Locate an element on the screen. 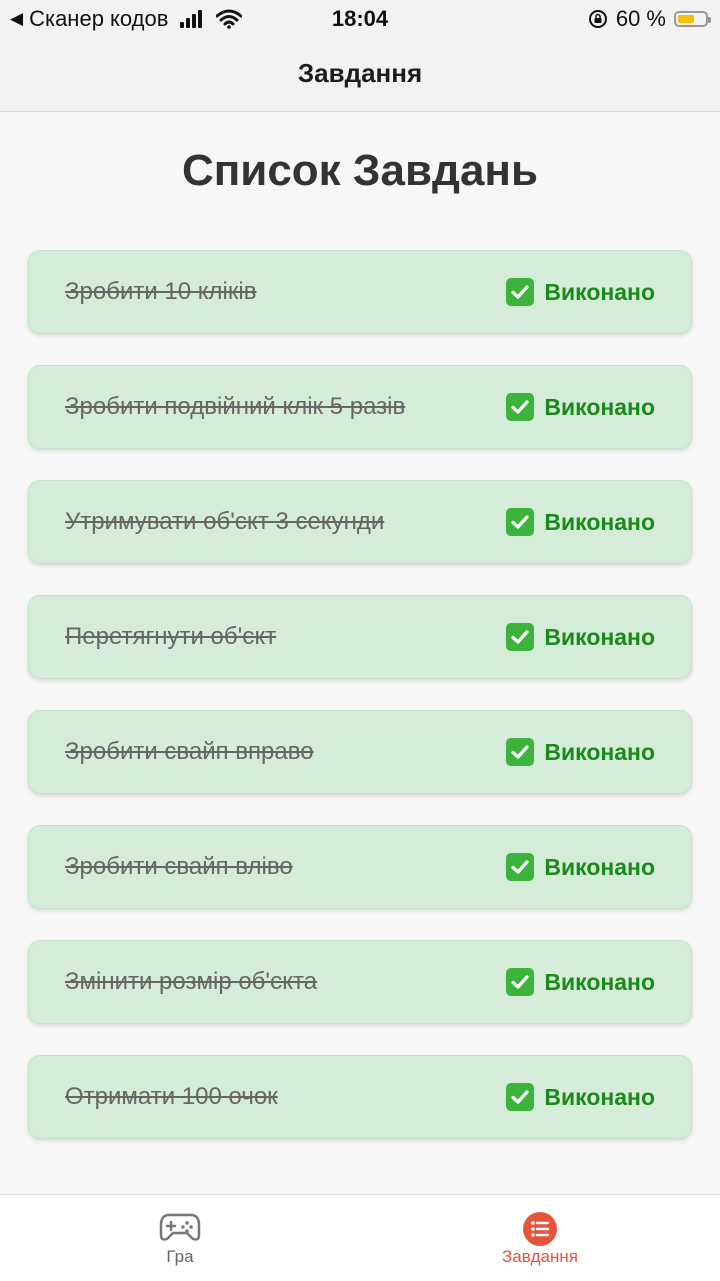 The image size is (720, 1281). gamepad-icon is located at coordinates (180, 1227).